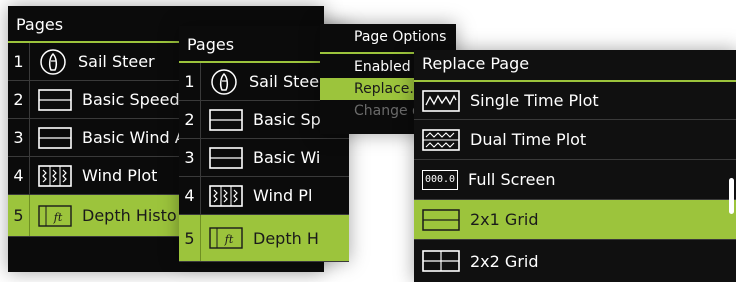  Describe the element at coordinates (528, 139) in the screenshot. I see `replace-item-label: Dual Time Plot` at that location.